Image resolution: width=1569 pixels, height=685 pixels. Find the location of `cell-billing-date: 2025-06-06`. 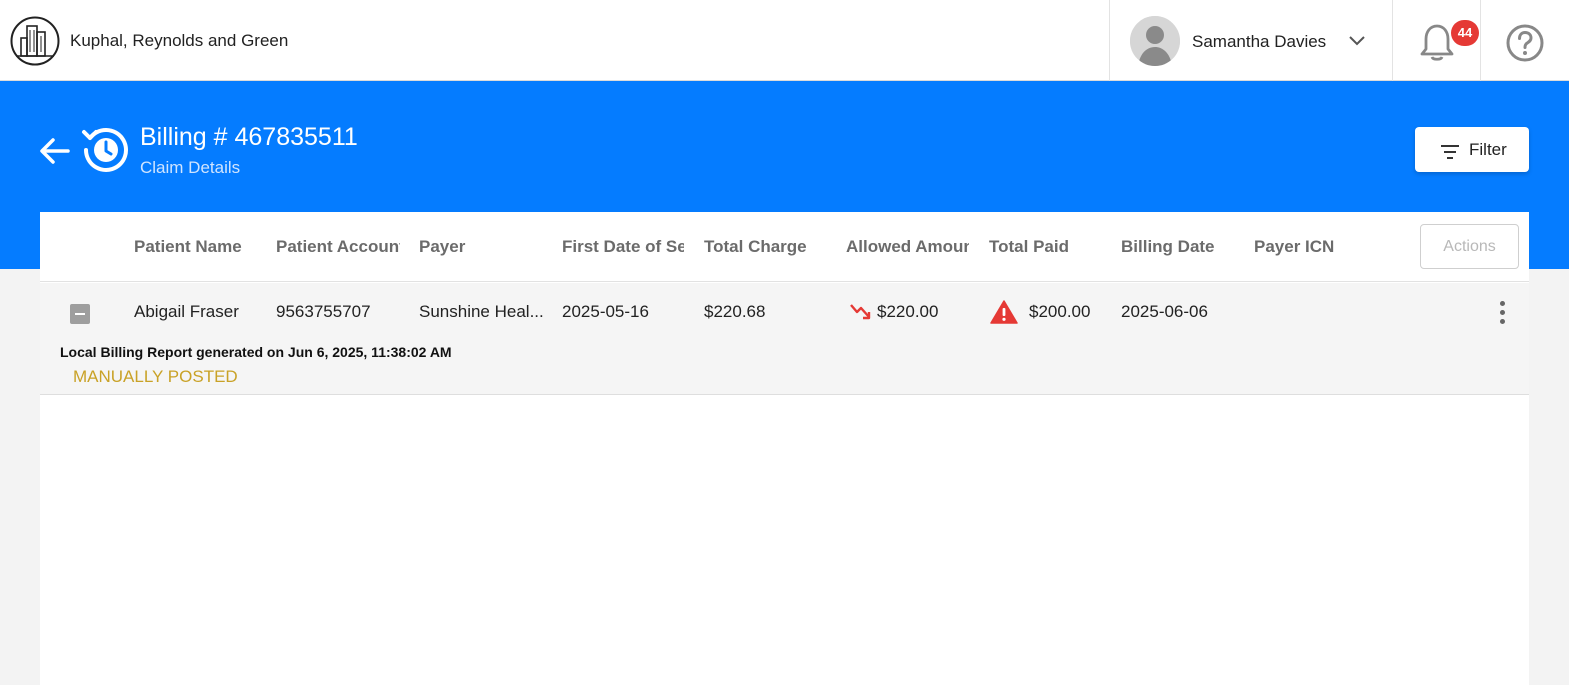

cell-billing-date: 2025-06-06 is located at coordinates (1164, 311).